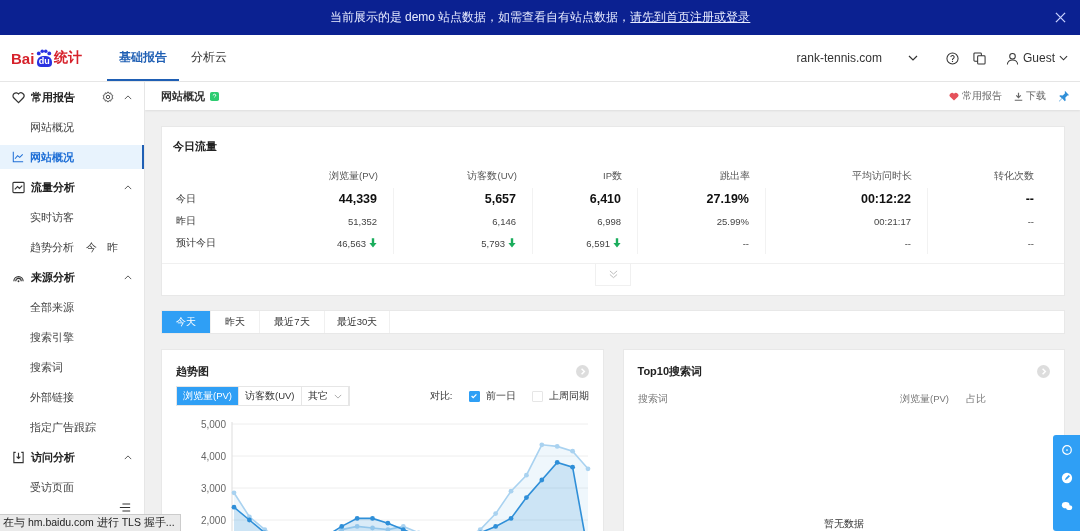 The image size is (1080, 531). Describe the element at coordinates (292, 322) in the screenshot. I see `period-tab: 最近7天` at that location.